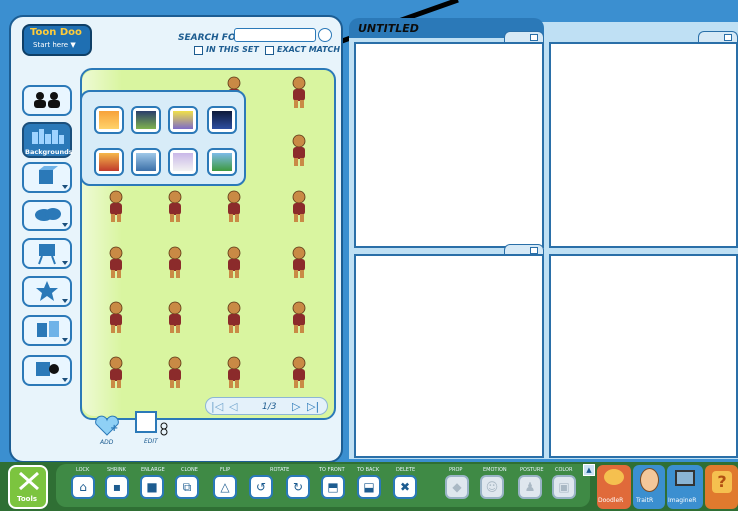 The image size is (738, 511). What do you see at coordinates (457, 487) in the screenshot?
I see `prop-button: ◆` at bounding box center [457, 487].